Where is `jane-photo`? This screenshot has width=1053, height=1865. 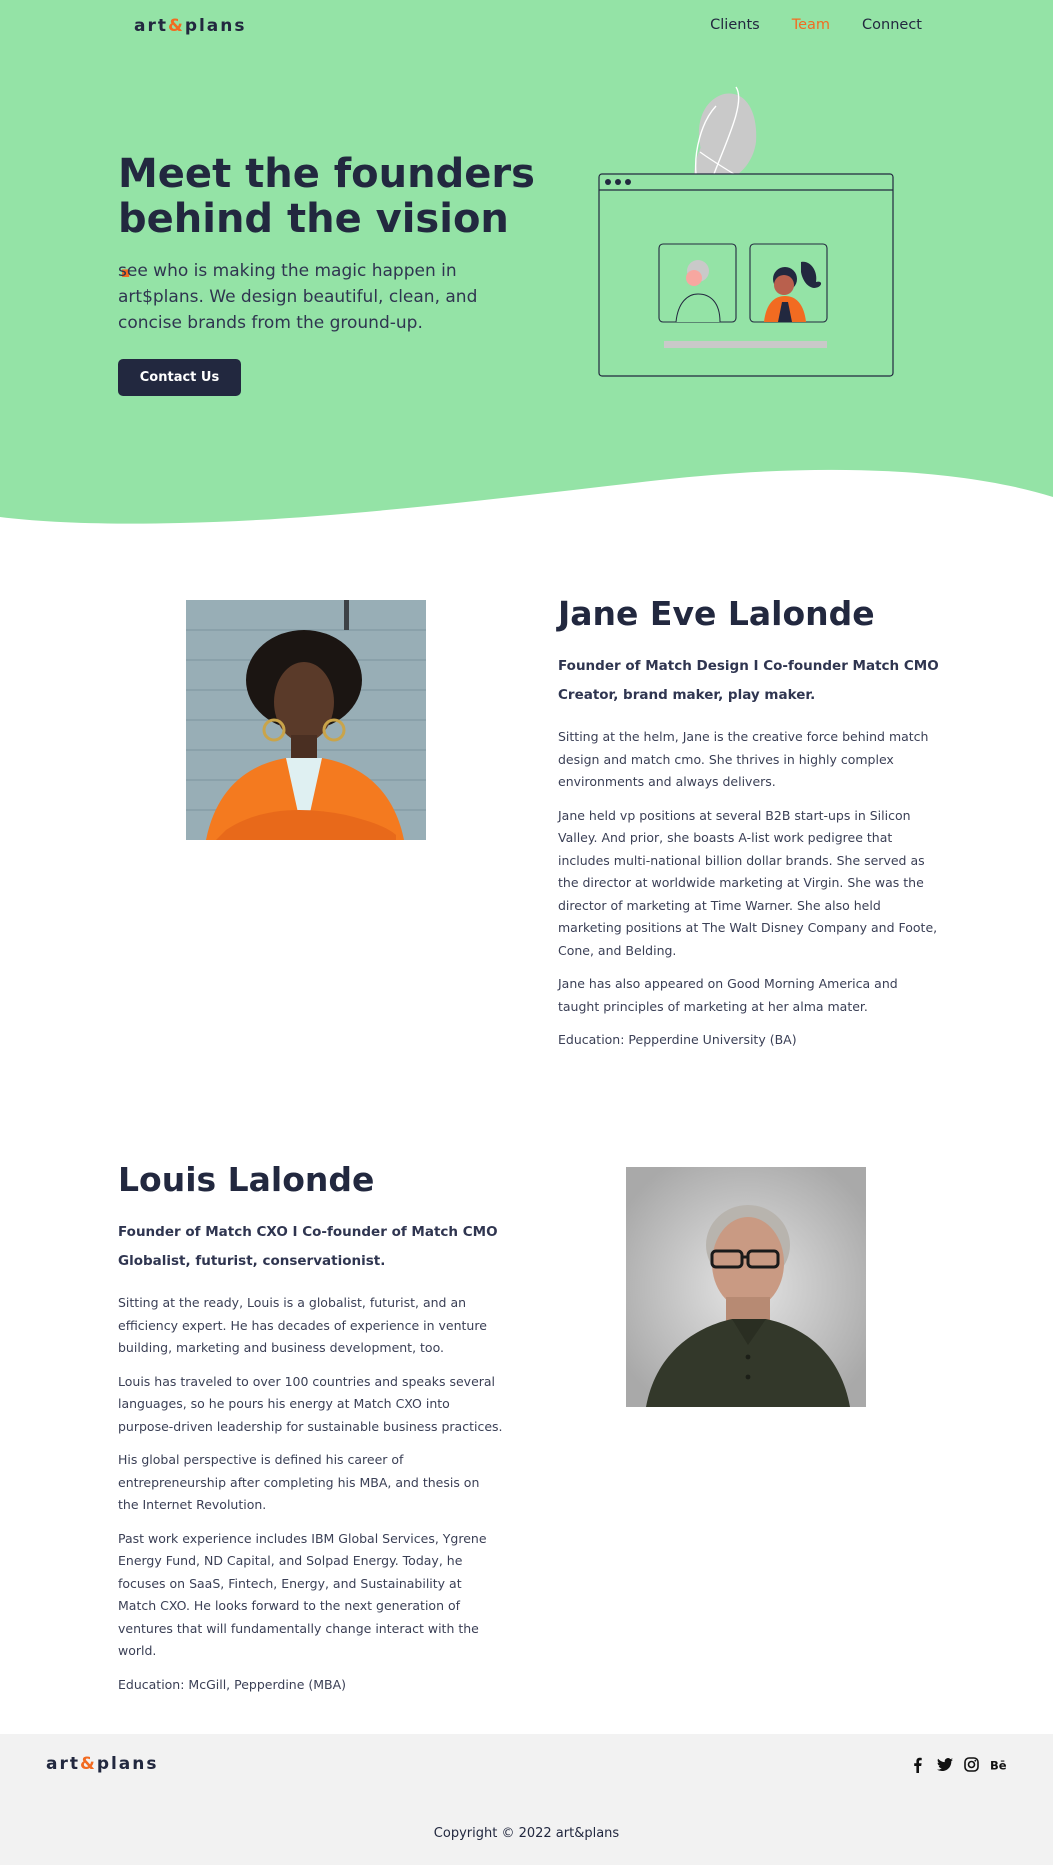 jane-photo is located at coordinates (306, 720).